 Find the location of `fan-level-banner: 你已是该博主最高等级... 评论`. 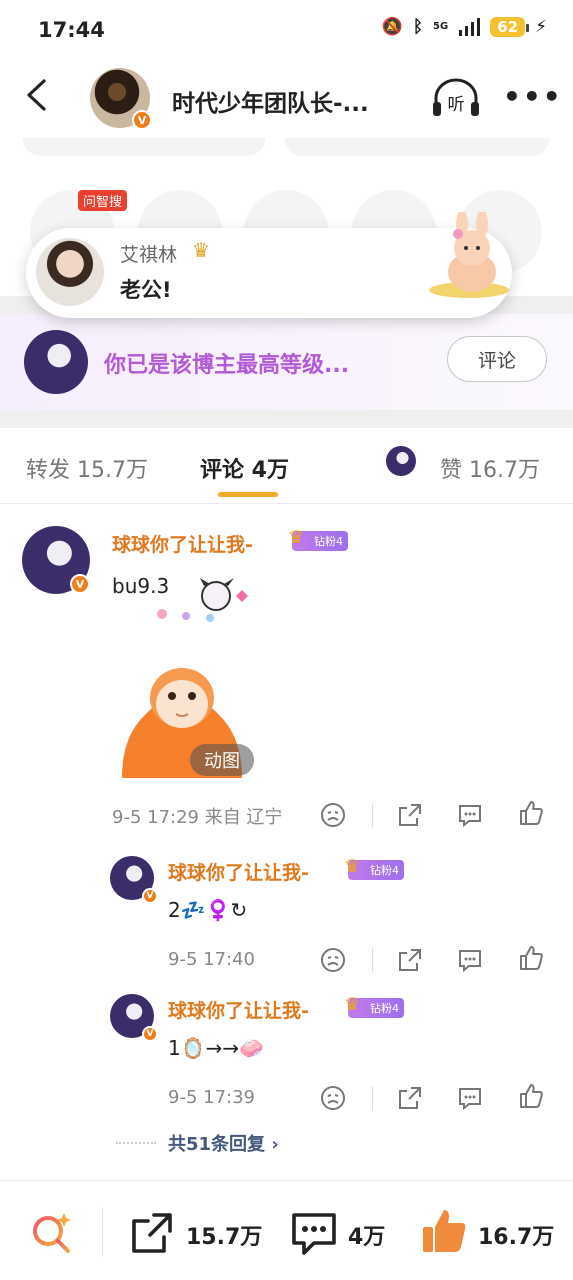

fan-level-banner: 你已是该博主最高等级... 评论 is located at coordinates (286, 362).